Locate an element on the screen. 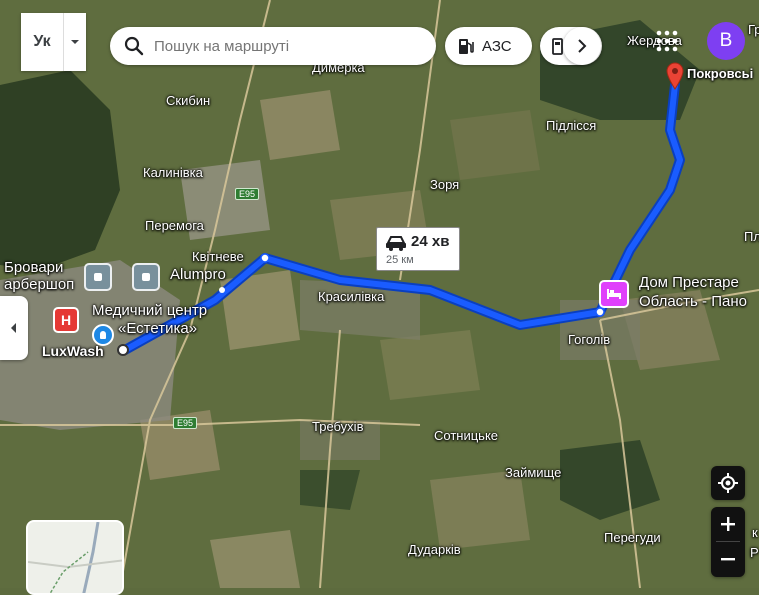 The image size is (759, 595). place-peremoha: Перемога is located at coordinates (174, 225).